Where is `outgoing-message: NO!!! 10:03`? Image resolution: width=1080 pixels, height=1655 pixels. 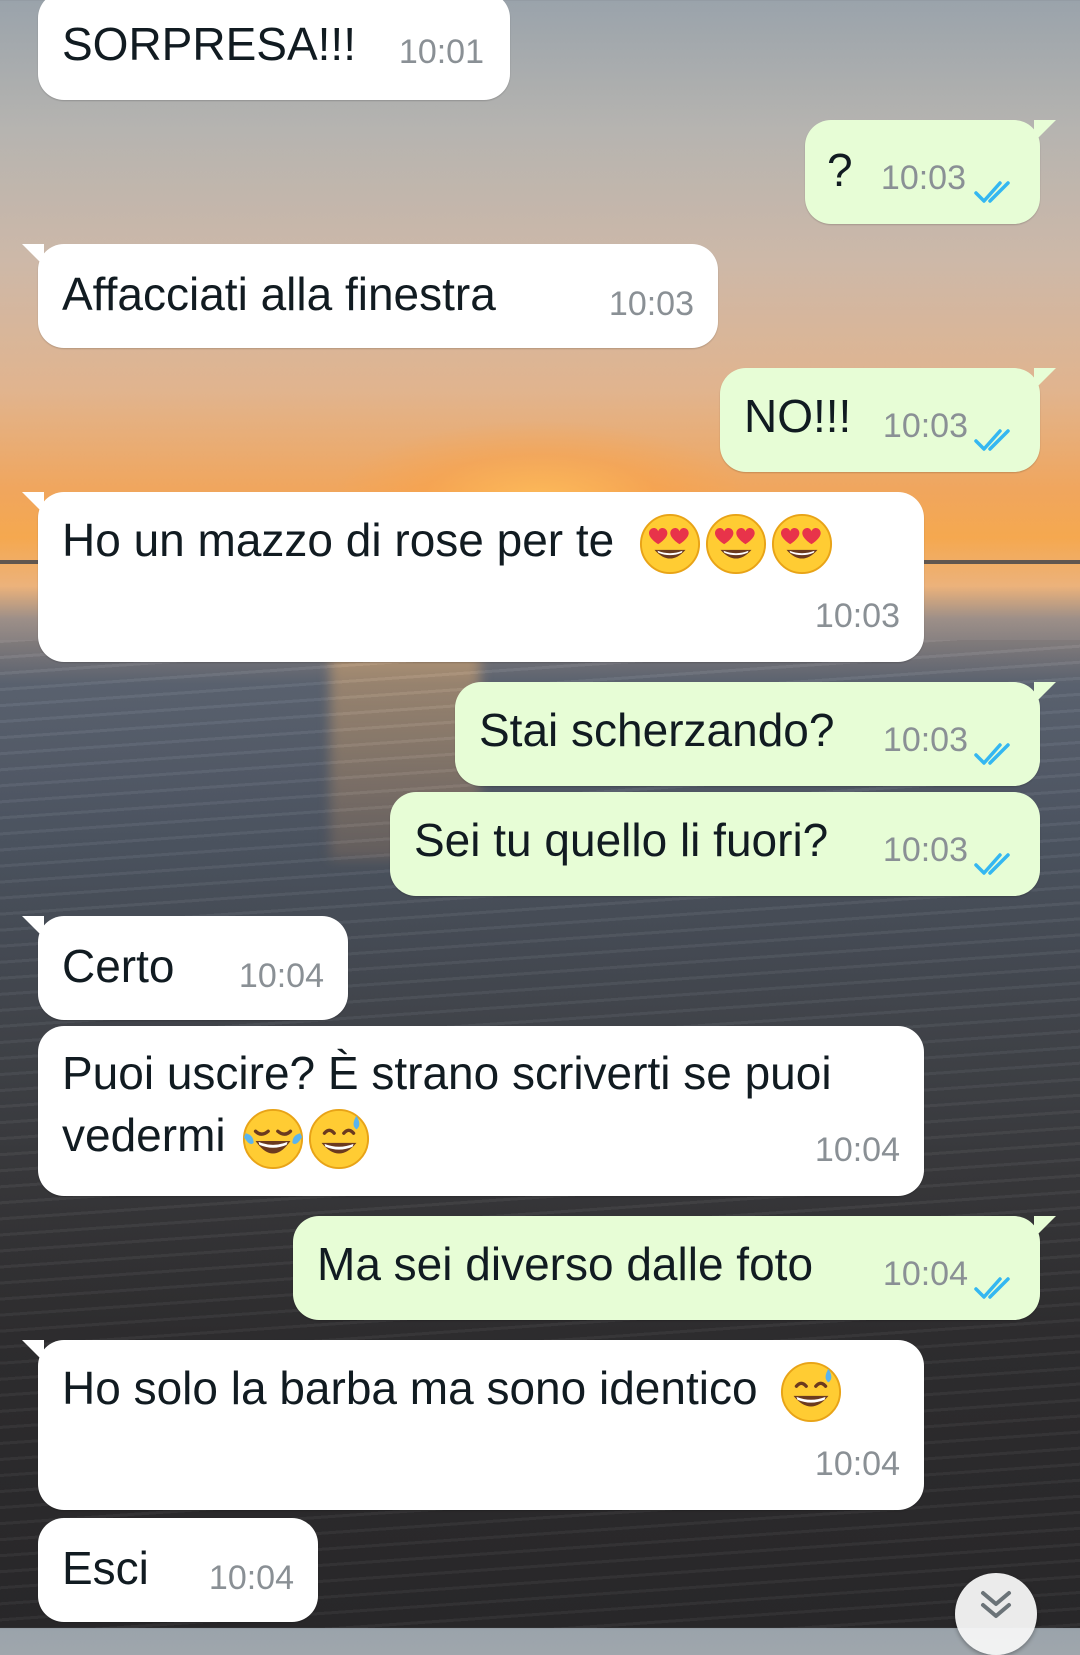
outgoing-message: NO!!! 10:03 is located at coordinates (888, 420).